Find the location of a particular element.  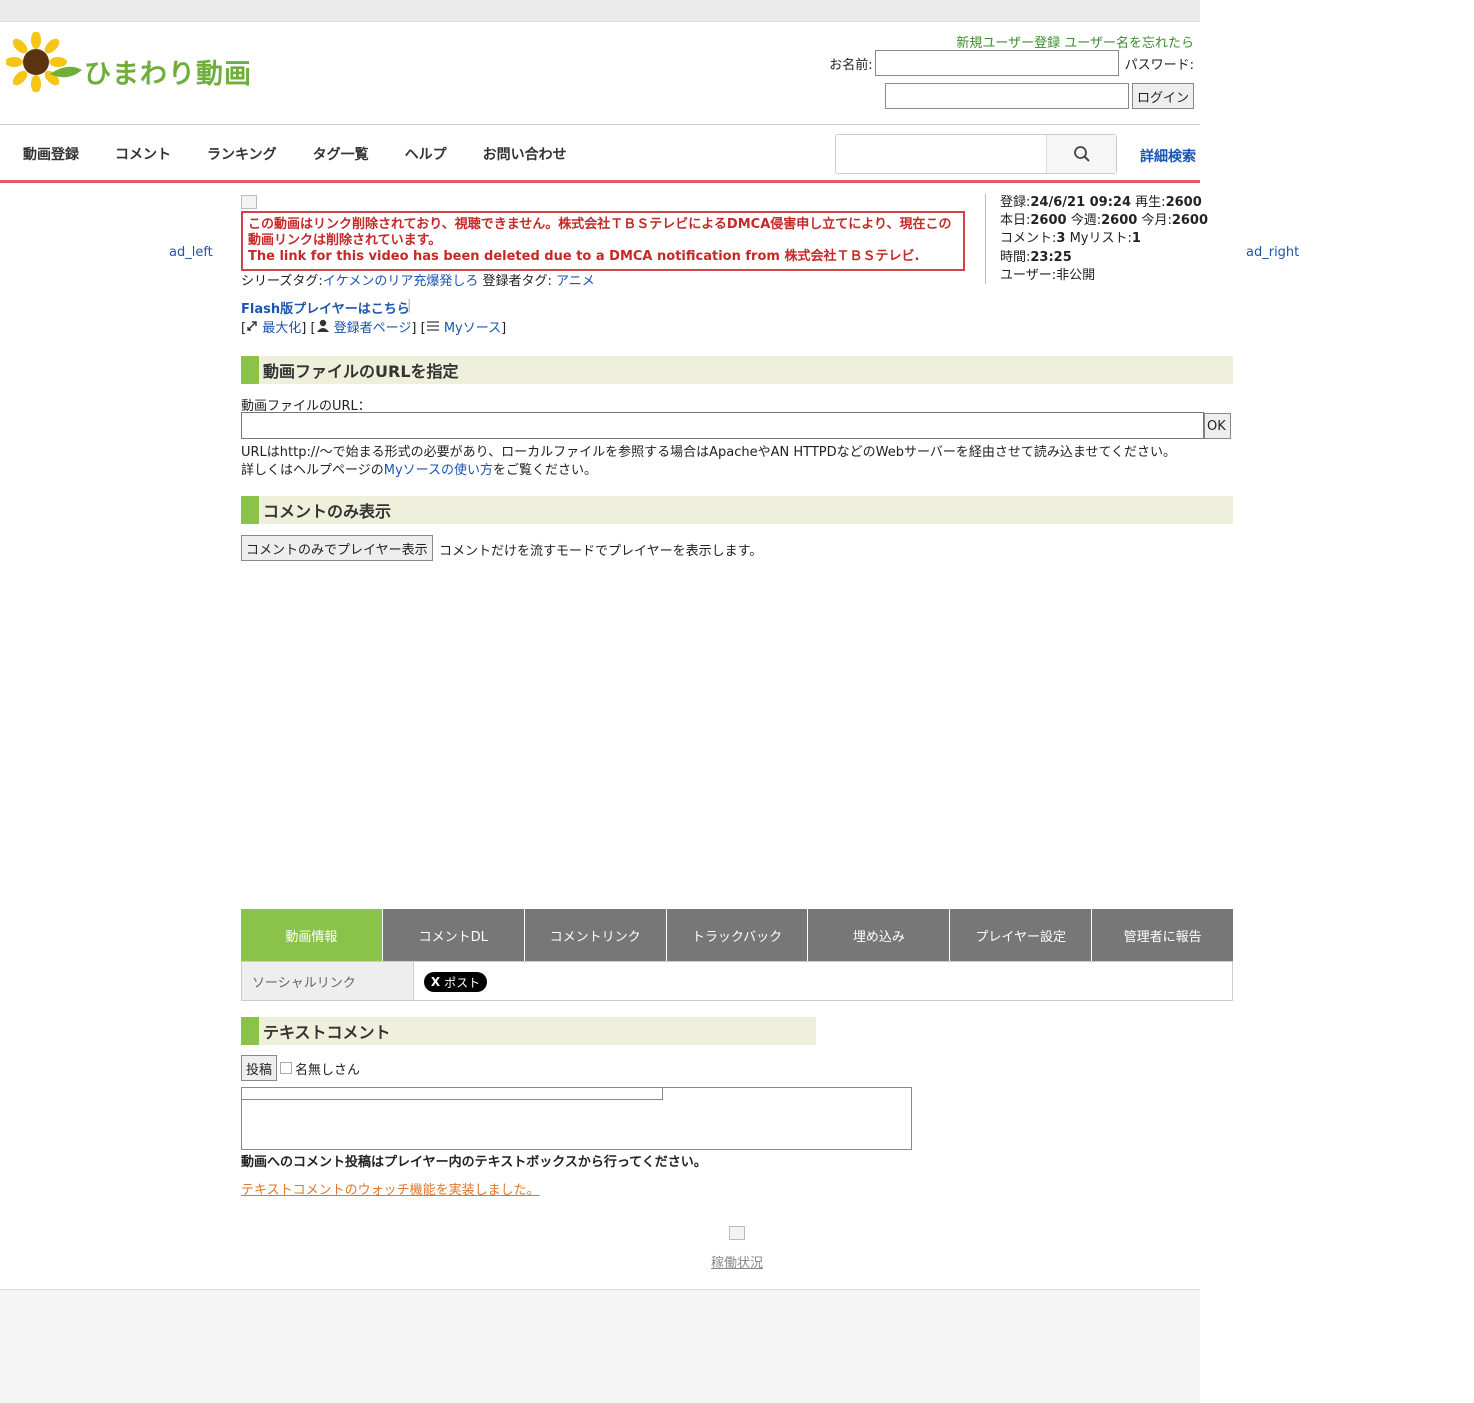

week-value: 2600 is located at coordinates (1119, 221).